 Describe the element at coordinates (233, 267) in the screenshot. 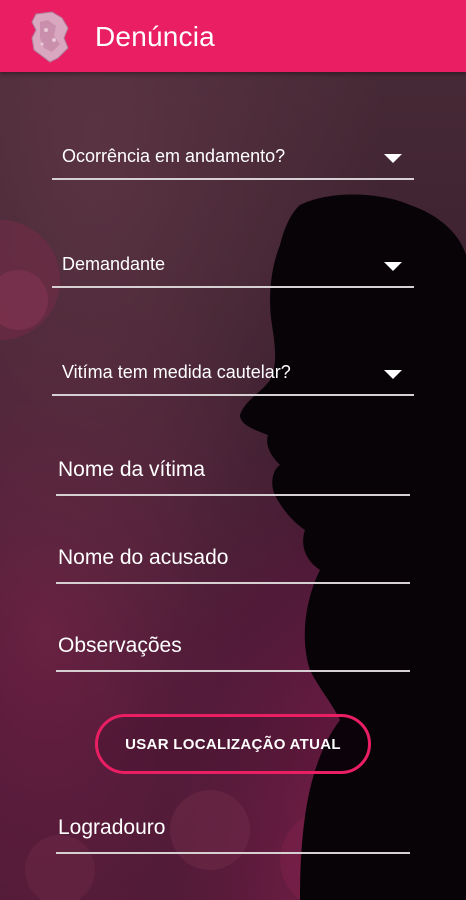

I see `requester-dropdown: Demandante` at that location.